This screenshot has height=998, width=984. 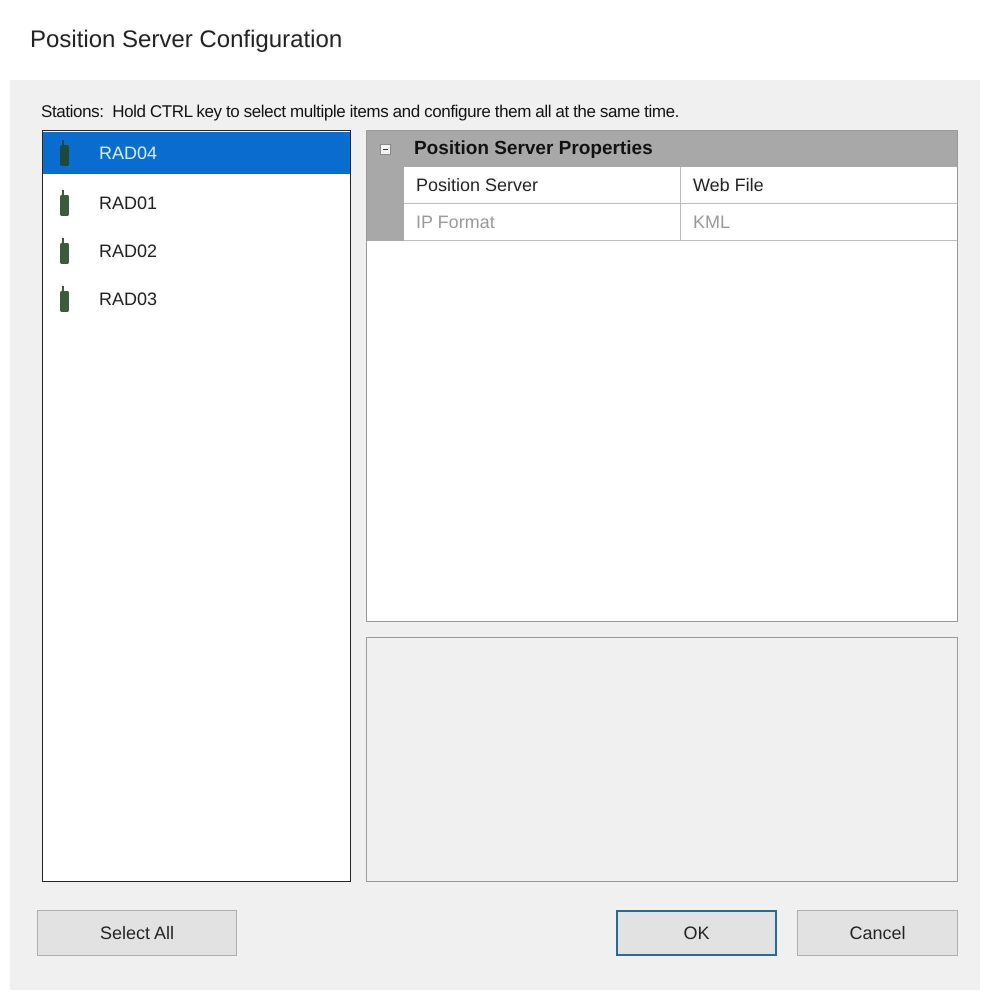 I want to click on category-title: Position Server Properties, so click(x=533, y=149).